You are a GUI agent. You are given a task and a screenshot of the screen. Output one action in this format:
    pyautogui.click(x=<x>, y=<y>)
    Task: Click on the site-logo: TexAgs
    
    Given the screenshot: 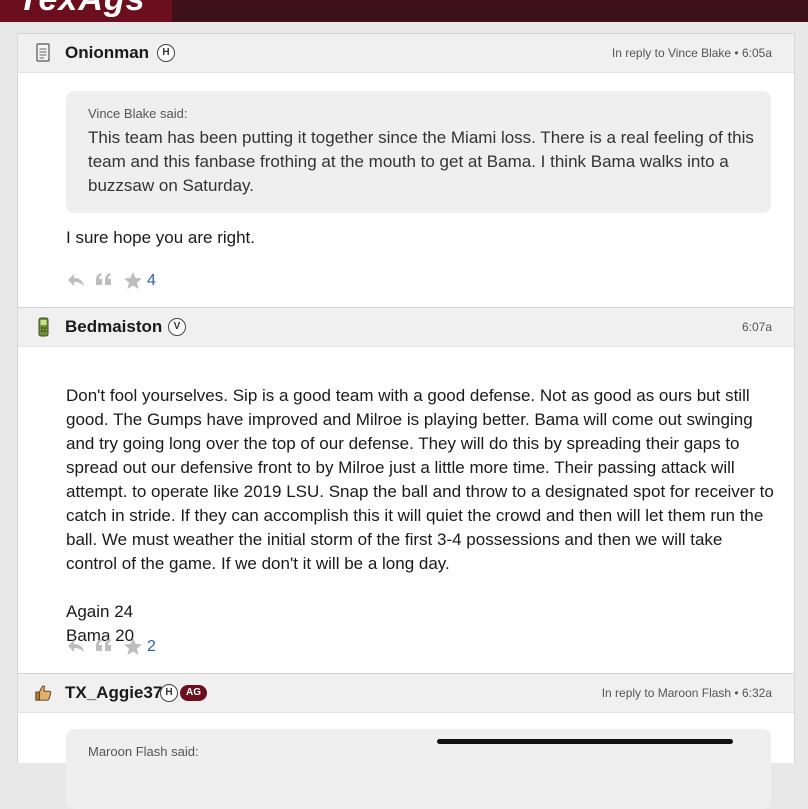 What is the action you would take?
    pyautogui.click(x=86, y=11)
    